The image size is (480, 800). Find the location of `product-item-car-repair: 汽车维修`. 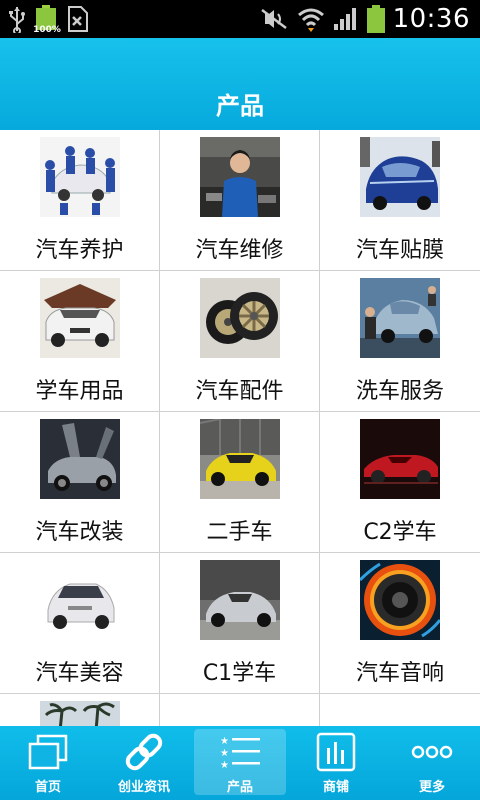

product-item-car-repair: 汽车维修 is located at coordinates (240, 200).